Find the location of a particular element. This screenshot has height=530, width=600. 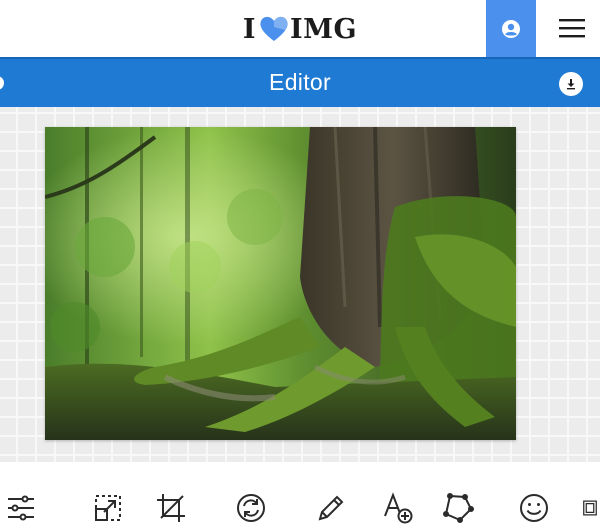

draw-pencil-icon is located at coordinates (331, 508).